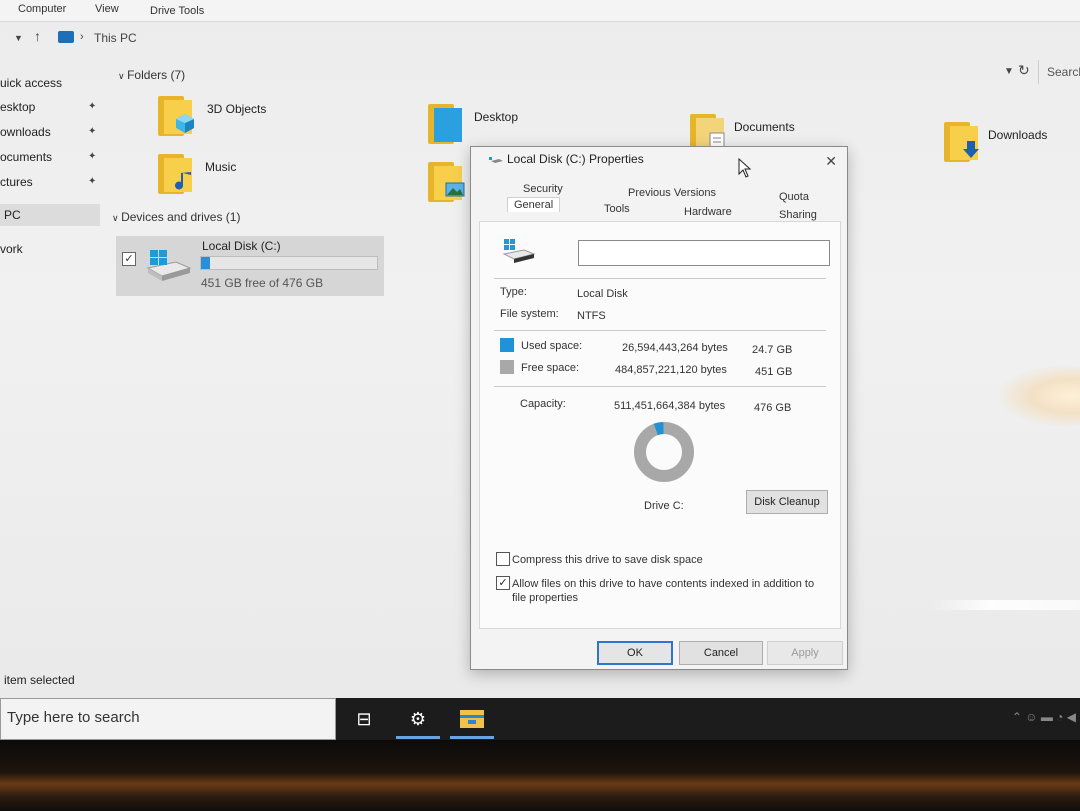 The image size is (1080, 811). What do you see at coordinates (236, 109) in the screenshot?
I see `folder-label-3d-objects: 3D Objects` at bounding box center [236, 109].